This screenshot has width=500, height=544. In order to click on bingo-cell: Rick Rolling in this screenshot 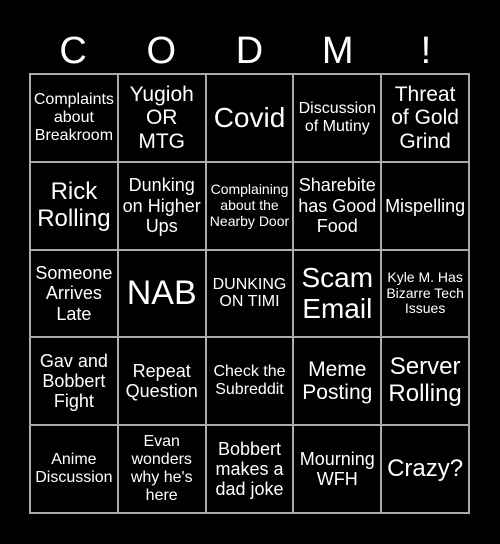, I will do `click(74, 205)`.